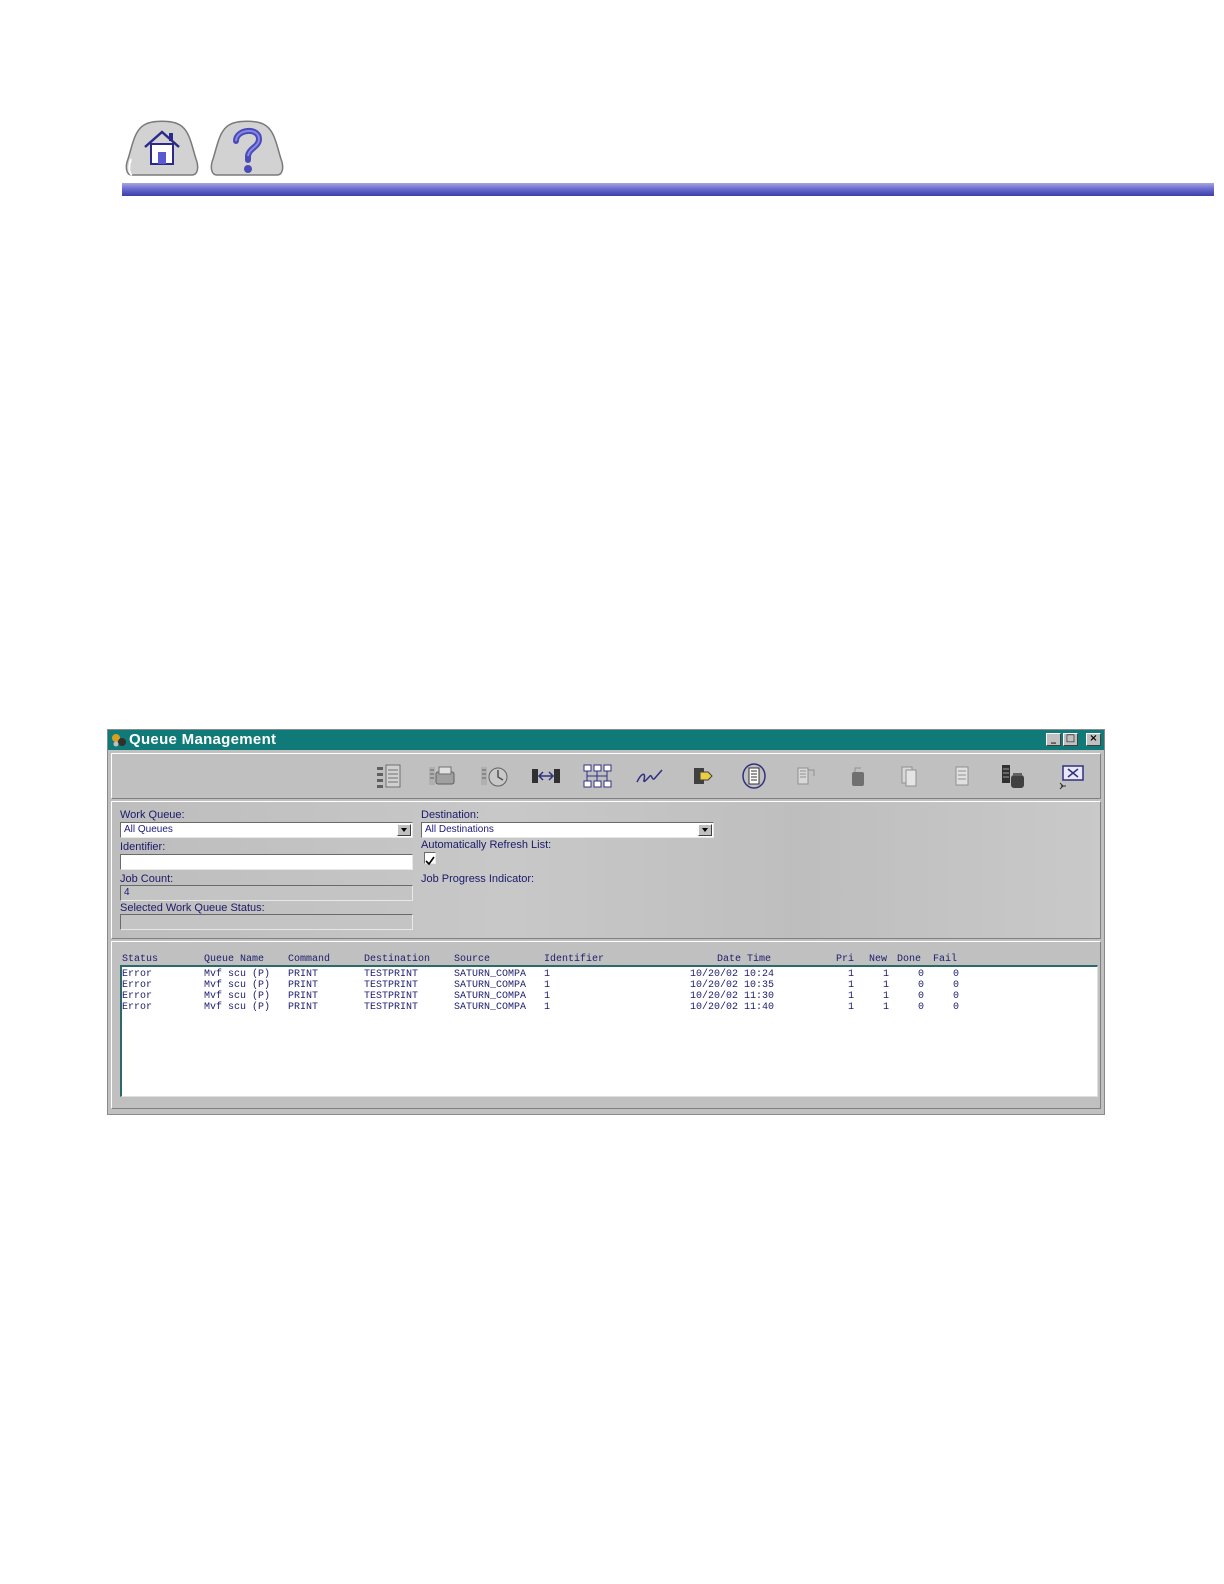  Describe the element at coordinates (119, 740) in the screenshot. I see `app-icon` at that location.